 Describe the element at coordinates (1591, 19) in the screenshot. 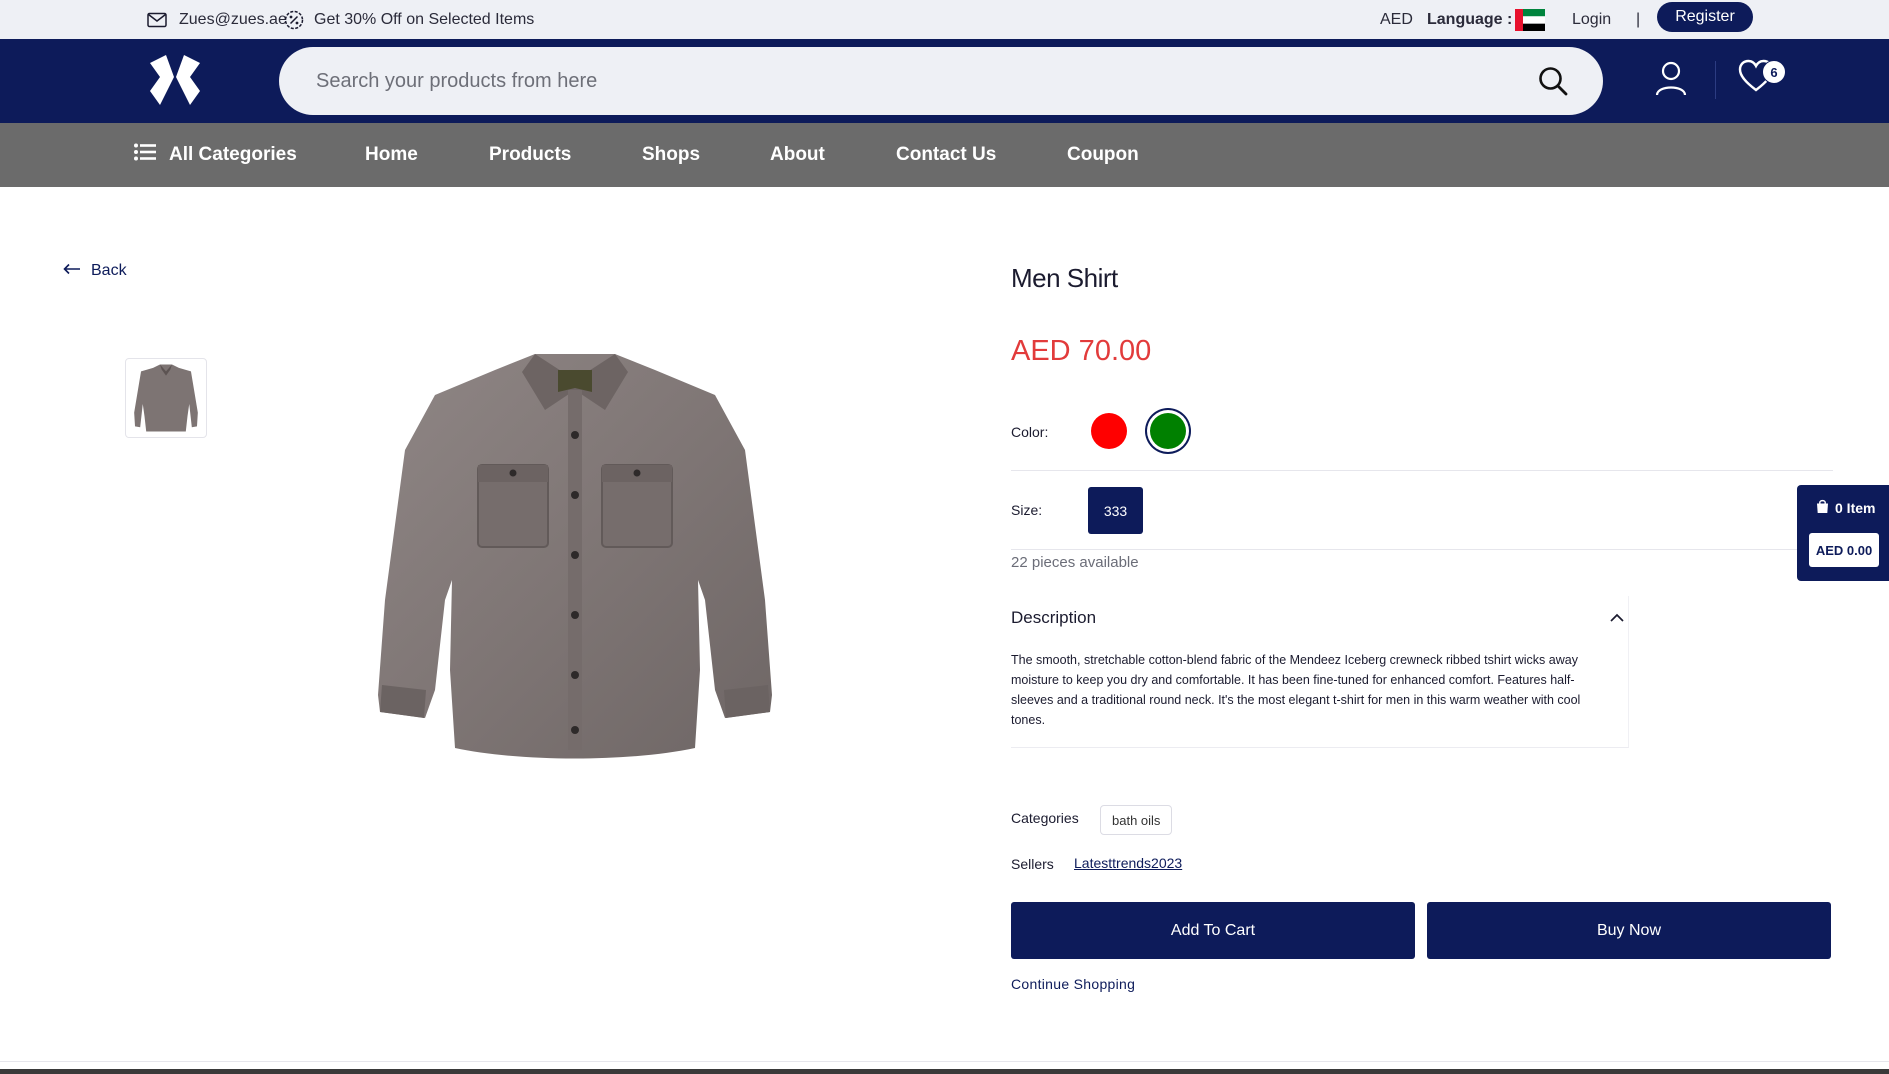

I see `login-link: Login` at that location.